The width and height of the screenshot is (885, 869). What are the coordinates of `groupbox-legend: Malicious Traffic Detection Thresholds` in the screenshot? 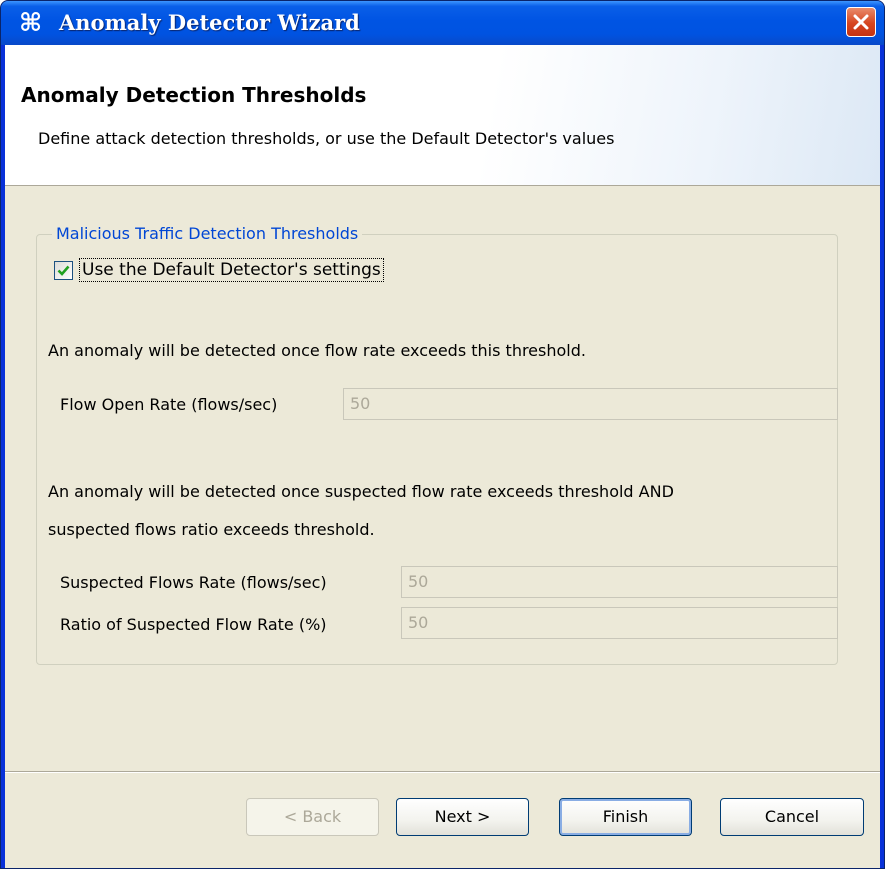 It's located at (207, 233).